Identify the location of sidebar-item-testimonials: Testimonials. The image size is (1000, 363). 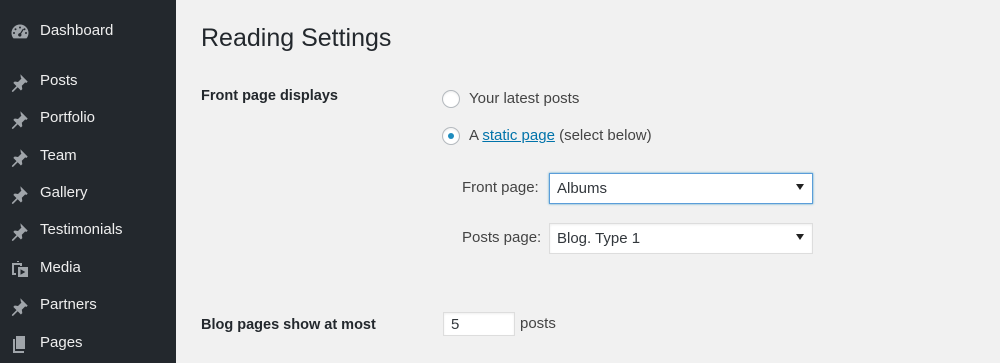
(88, 230).